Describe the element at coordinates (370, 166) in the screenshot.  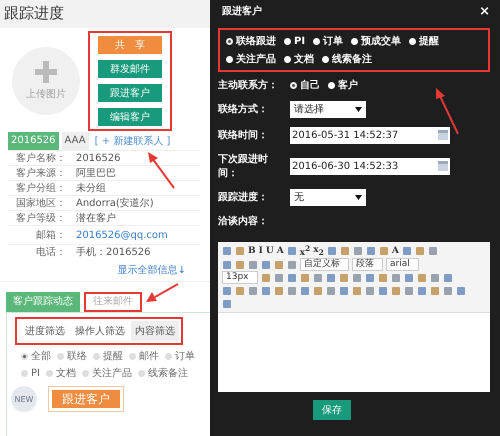
I see `date-field: 2016-06-30 14:52:33` at that location.